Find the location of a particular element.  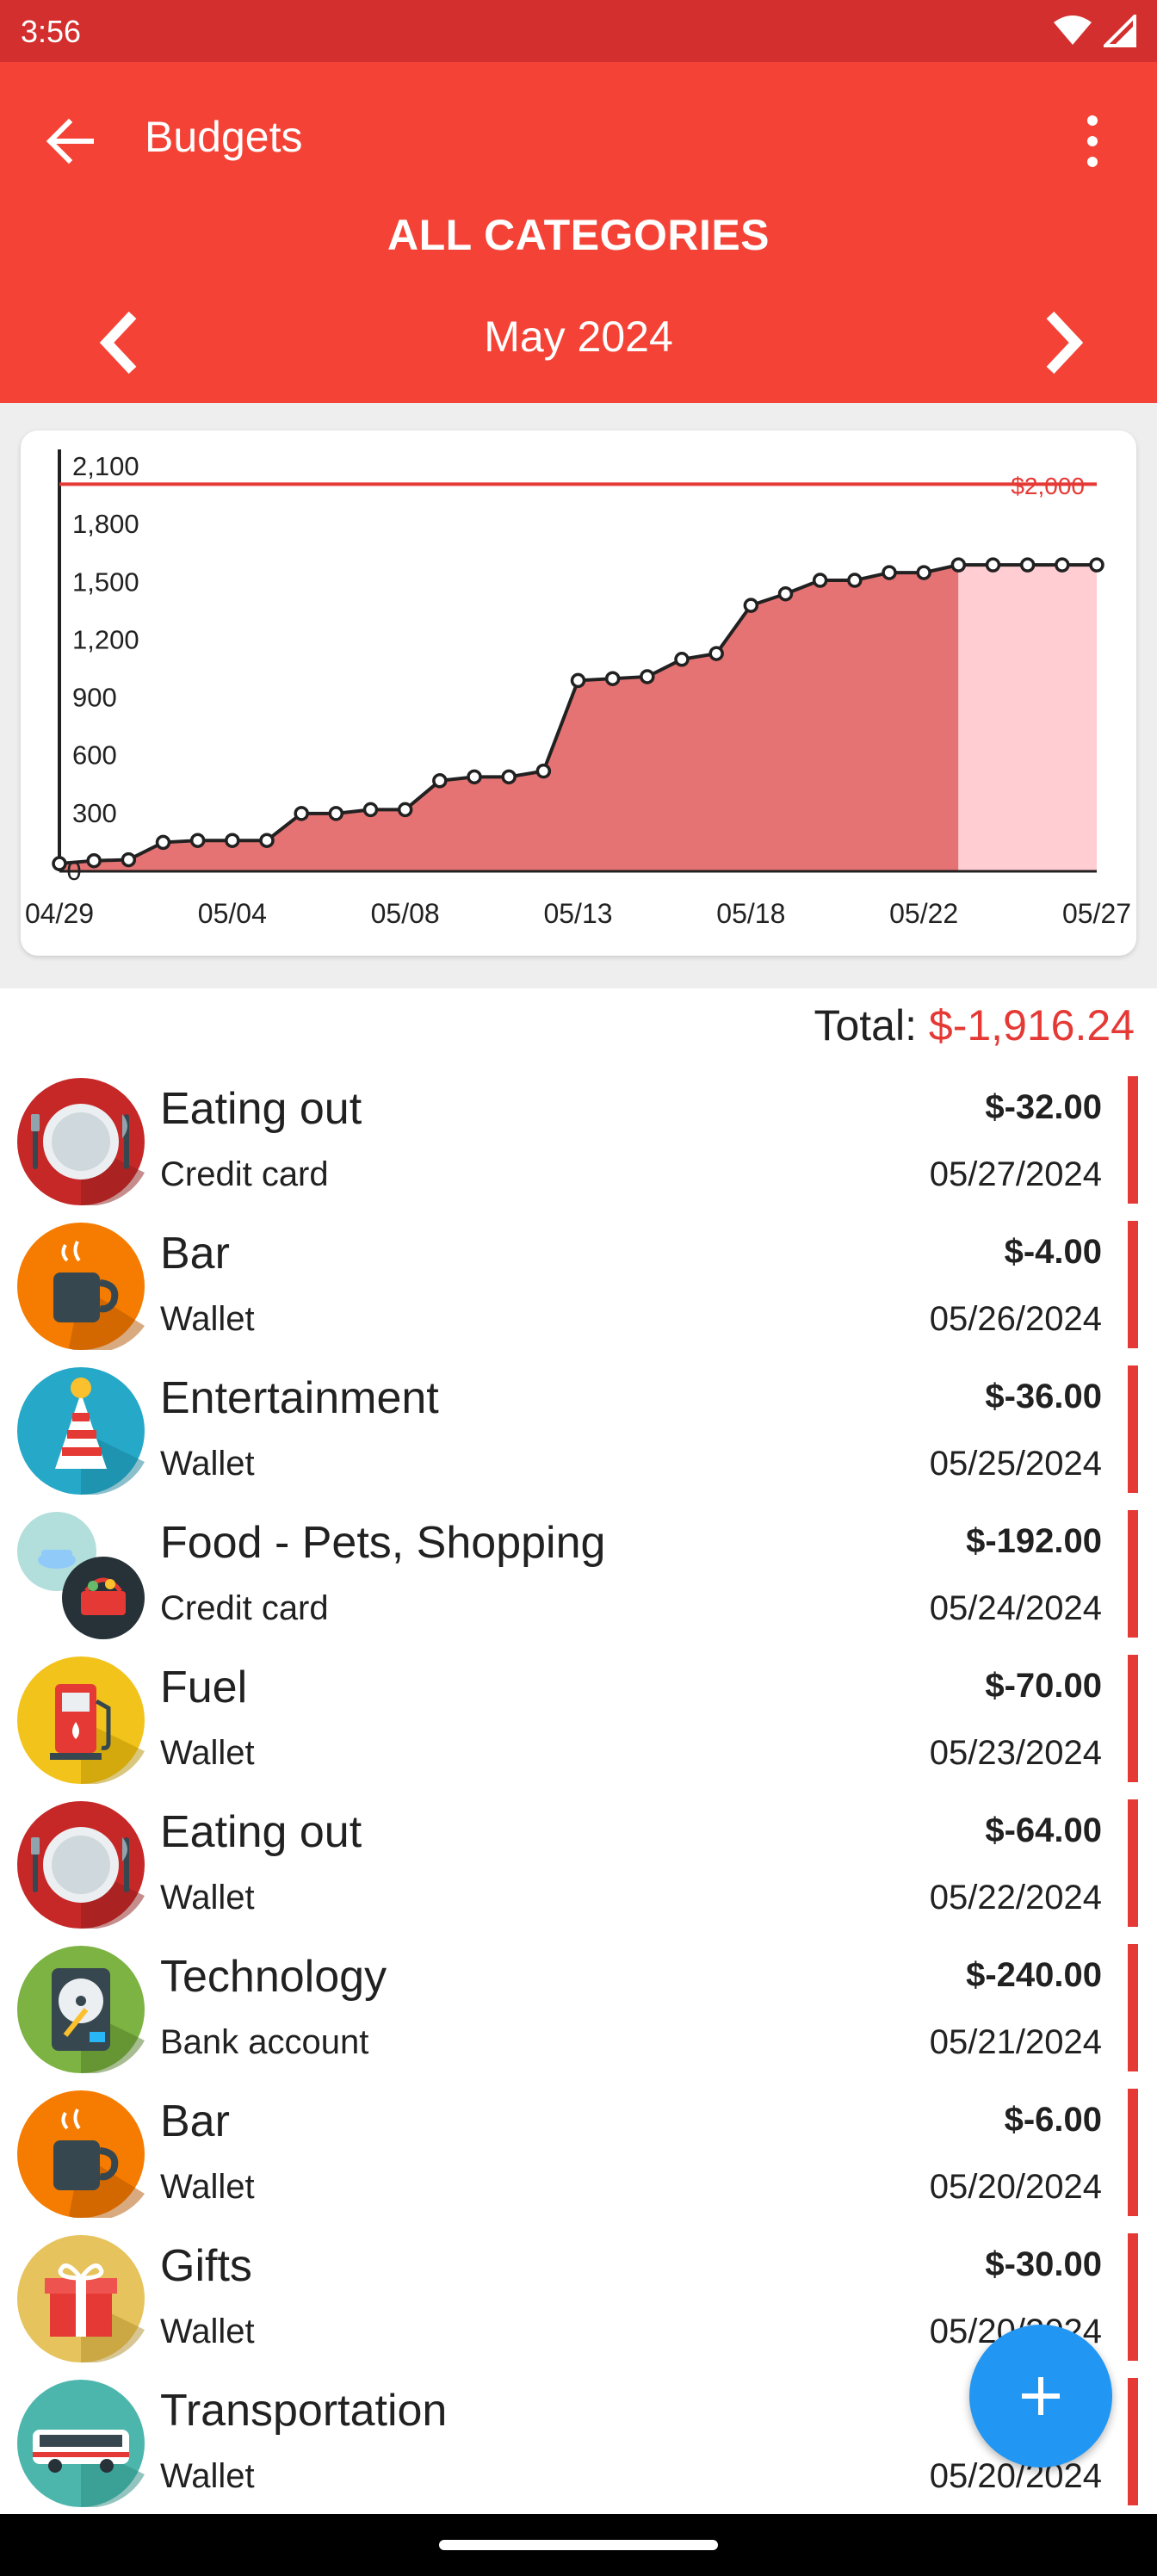

home-gesture-handle is located at coordinates (579, 2545).